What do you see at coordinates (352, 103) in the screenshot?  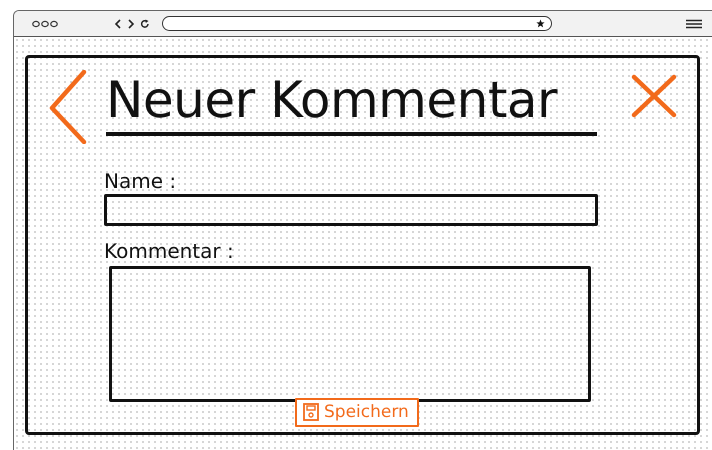 I see `page-title: Neuer Kommentar` at bounding box center [352, 103].